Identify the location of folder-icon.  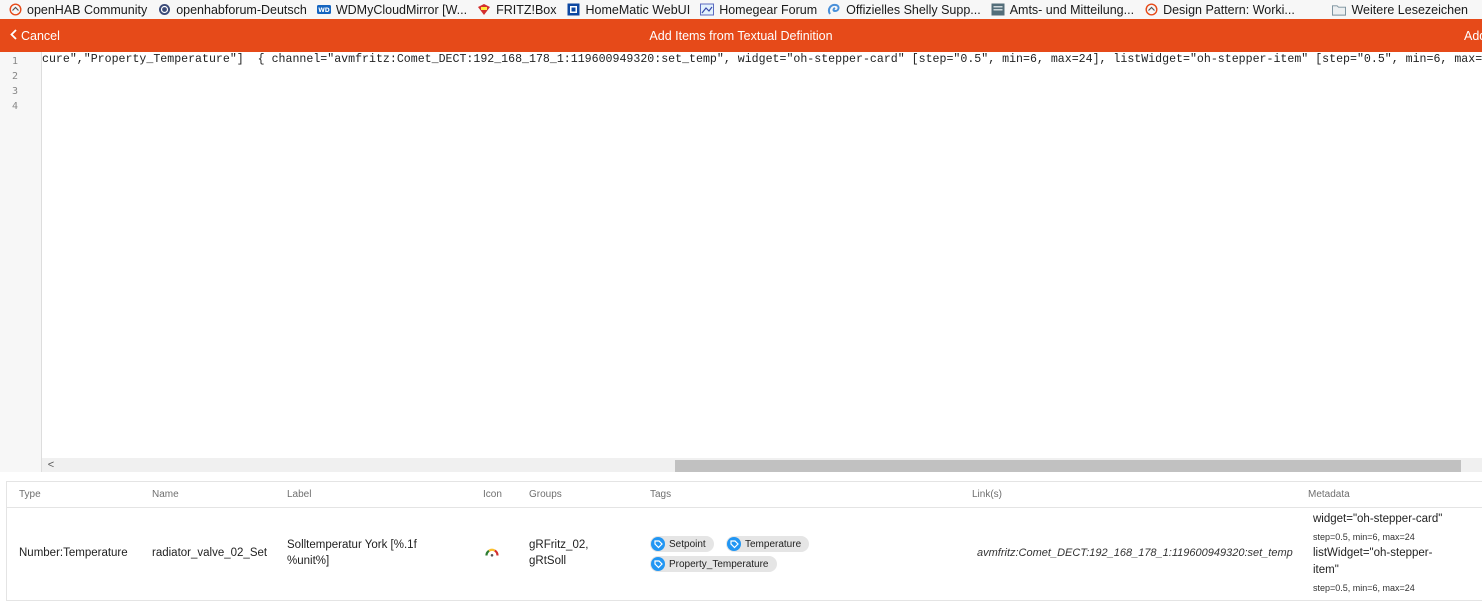
(1339, 10).